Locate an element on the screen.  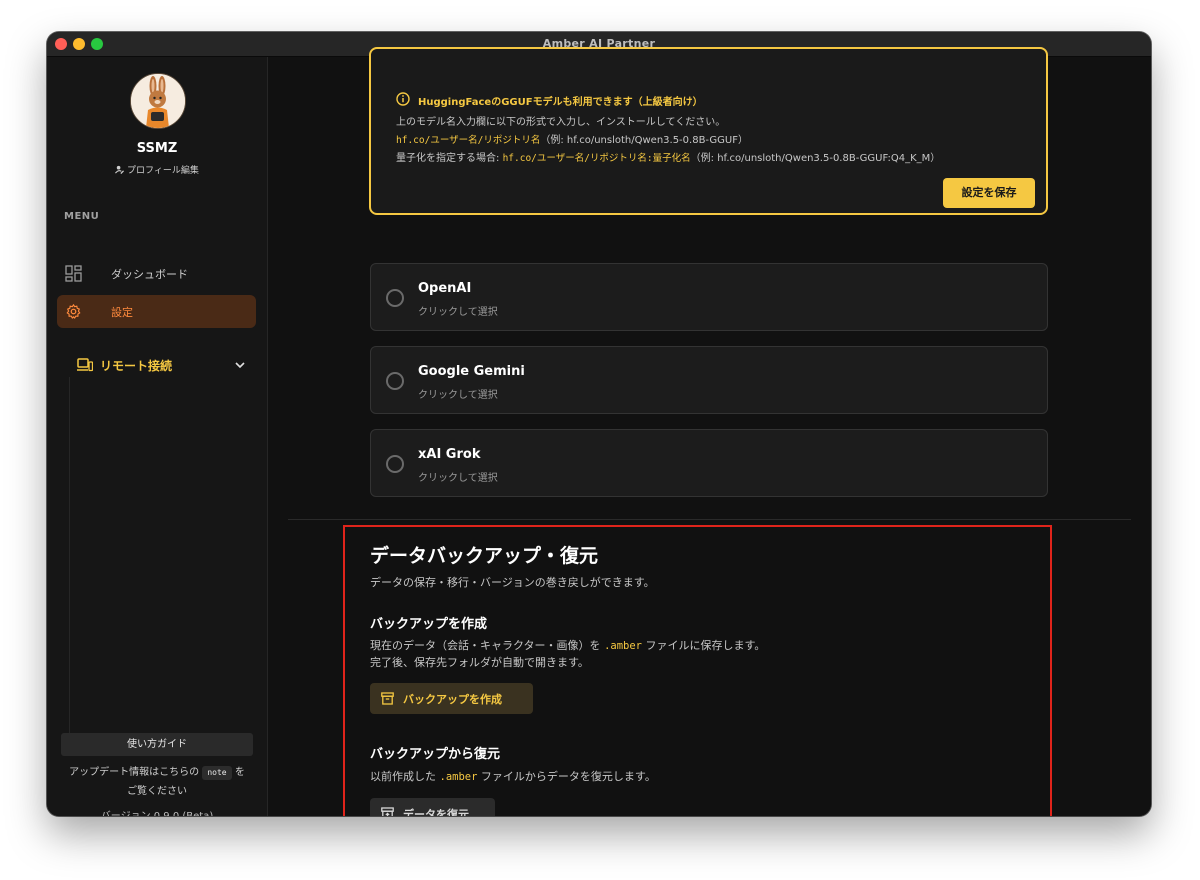
user-edit-icon is located at coordinates (120, 169).